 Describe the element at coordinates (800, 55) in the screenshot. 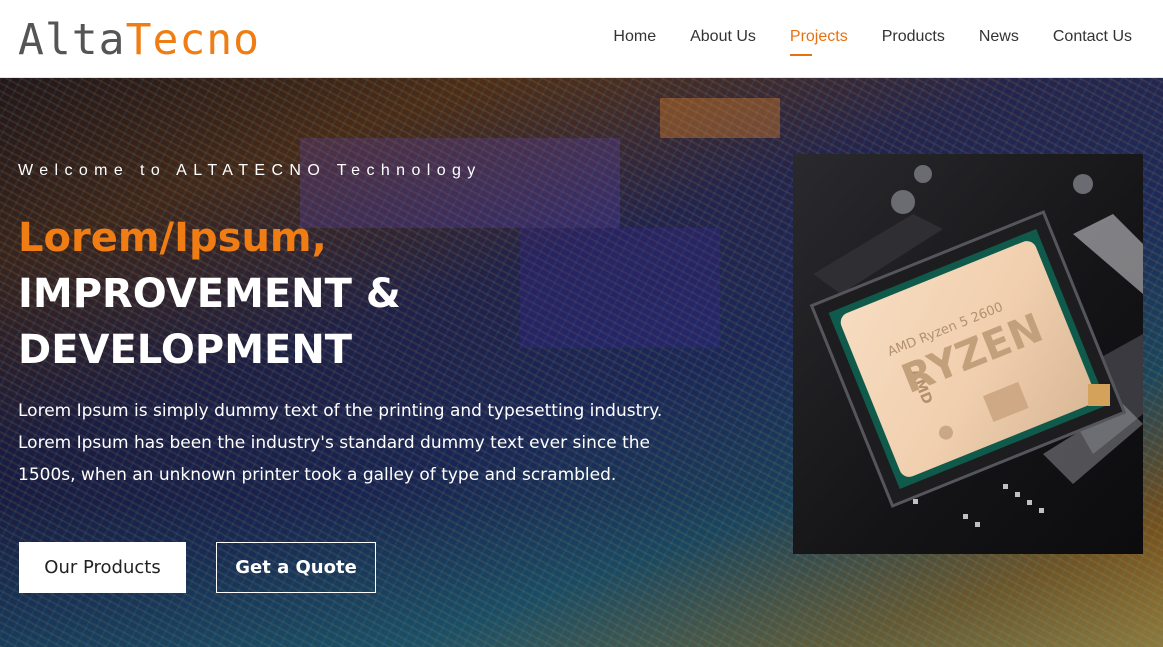

I see `active-nav-indicator` at that location.